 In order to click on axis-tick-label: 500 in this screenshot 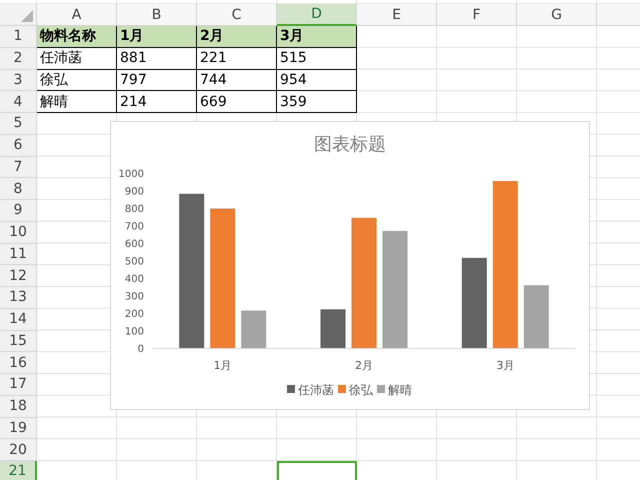, I will do `click(134, 262)`.